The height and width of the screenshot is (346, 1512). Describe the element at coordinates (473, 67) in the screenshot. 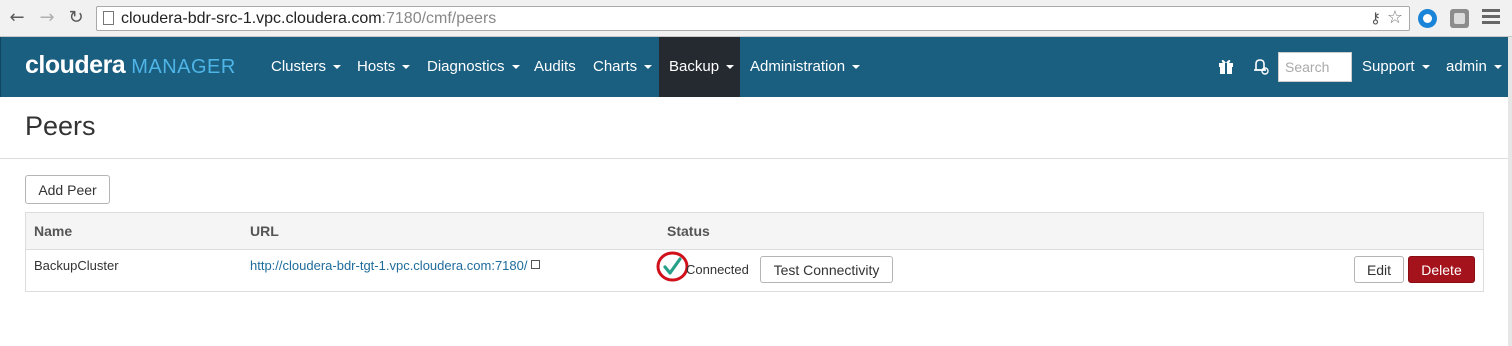

I see `nav-diagnostics: Diagnostics` at that location.